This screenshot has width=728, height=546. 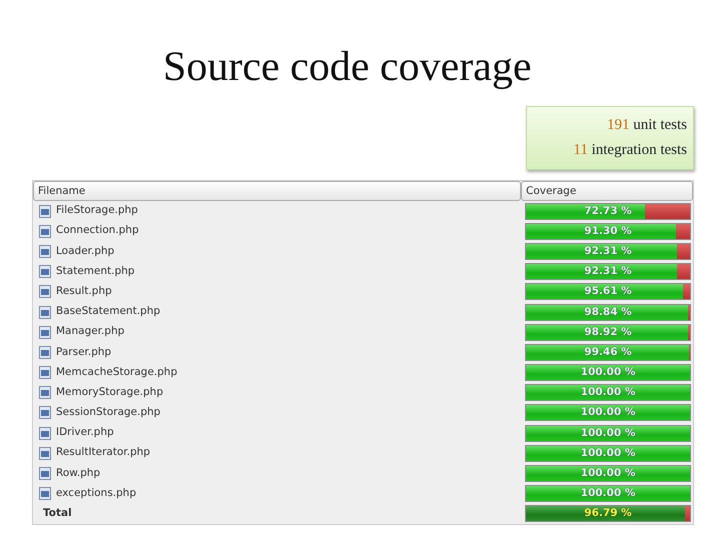 I want to click on file-name: Parser.php, so click(x=84, y=352).